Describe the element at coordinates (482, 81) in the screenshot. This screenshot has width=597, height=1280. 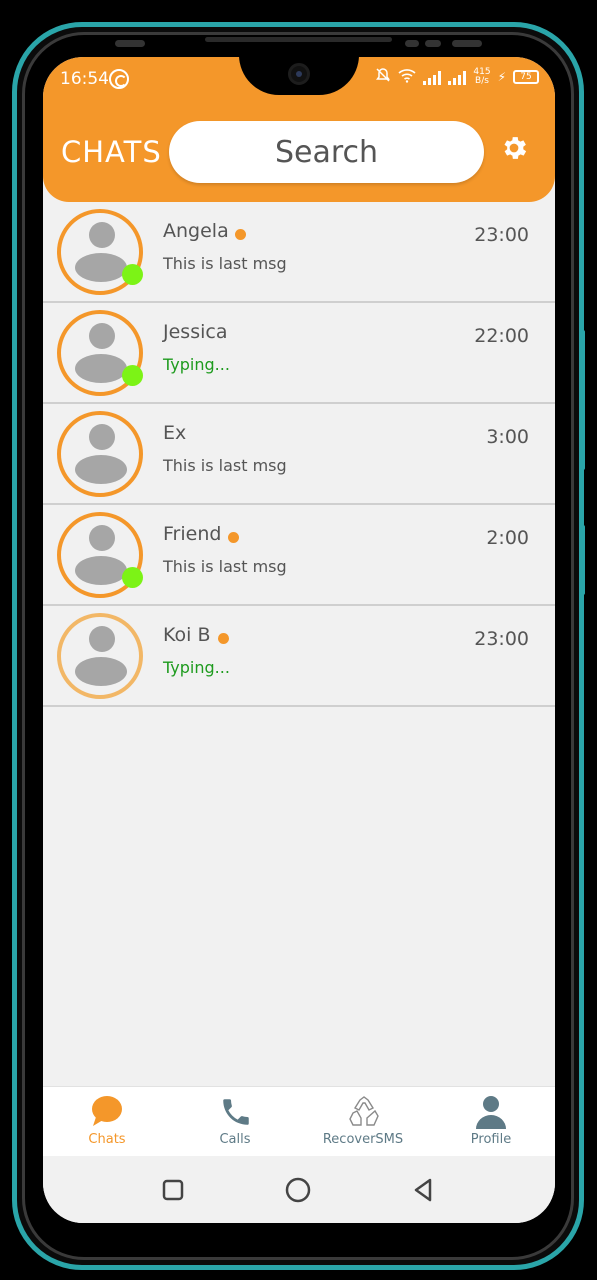
I see `net-speed-unit: B/s` at that location.